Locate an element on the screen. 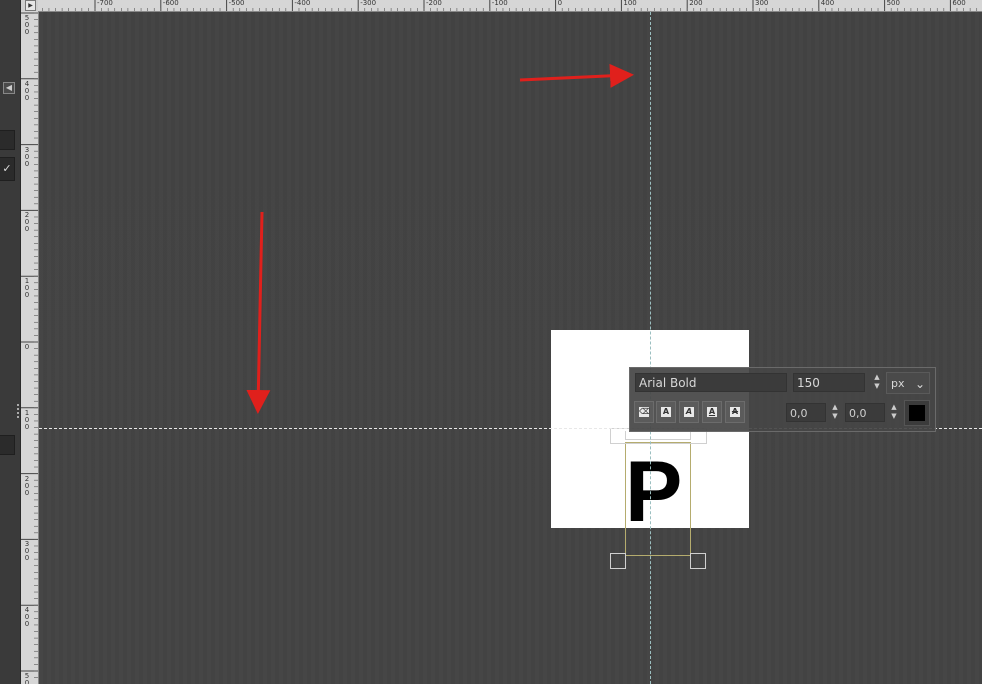 The width and height of the screenshot is (982, 684). strikethrough-icon: A is located at coordinates (735, 412).